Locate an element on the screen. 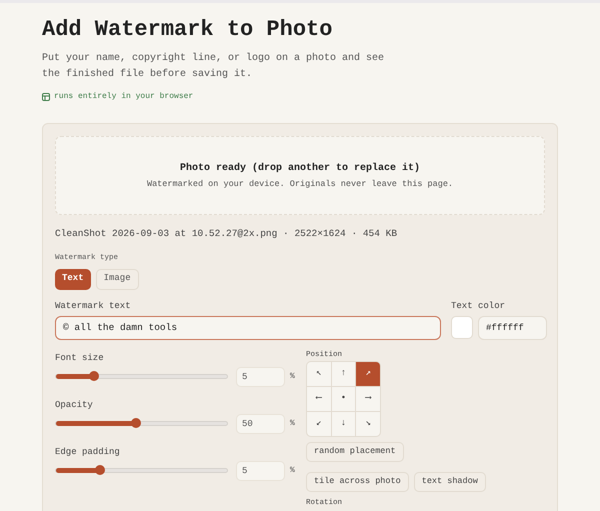 The image size is (600, 511). position-cell: ↑ is located at coordinates (344, 374).